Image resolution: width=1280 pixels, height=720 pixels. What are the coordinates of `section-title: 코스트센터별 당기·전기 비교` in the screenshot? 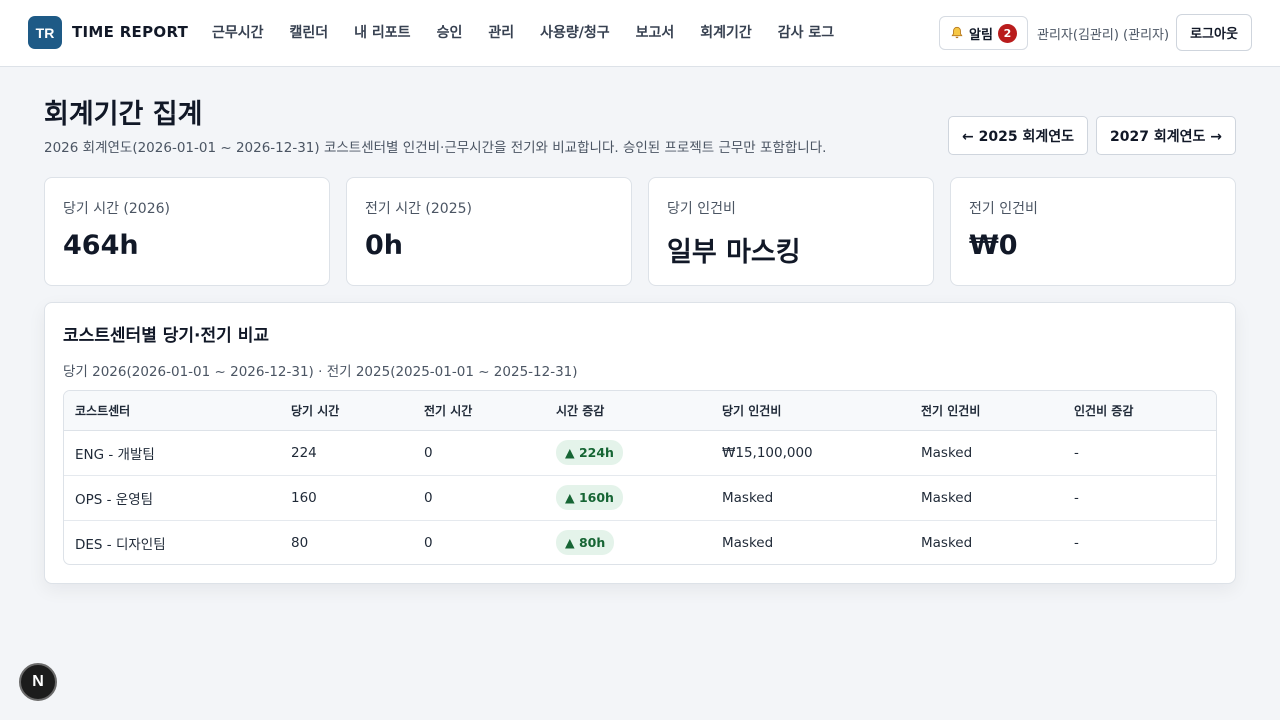 It's located at (166, 336).